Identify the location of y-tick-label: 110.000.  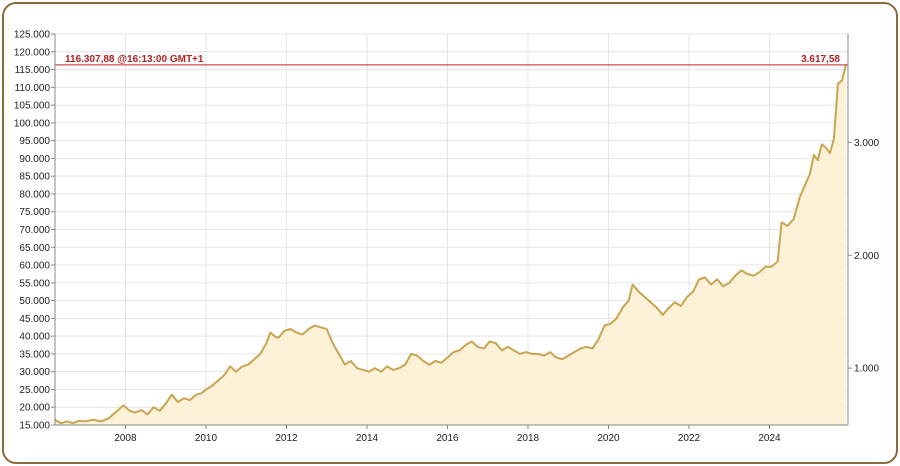
(33, 88).